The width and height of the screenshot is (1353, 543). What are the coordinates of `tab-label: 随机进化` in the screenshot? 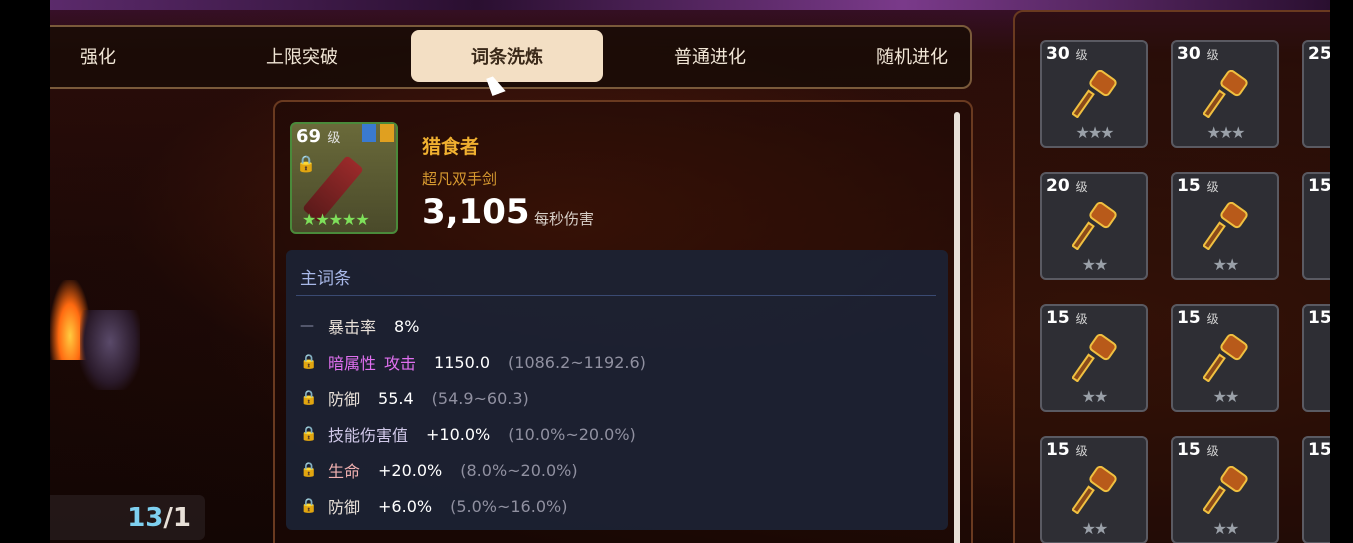 It's located at (912, 57).